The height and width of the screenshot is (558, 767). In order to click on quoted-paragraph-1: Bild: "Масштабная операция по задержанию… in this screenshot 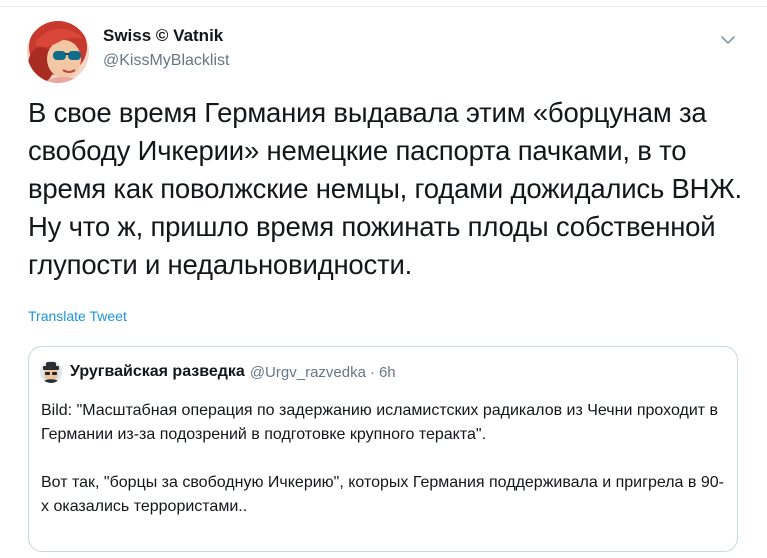, I will do `click(380, 422)`.